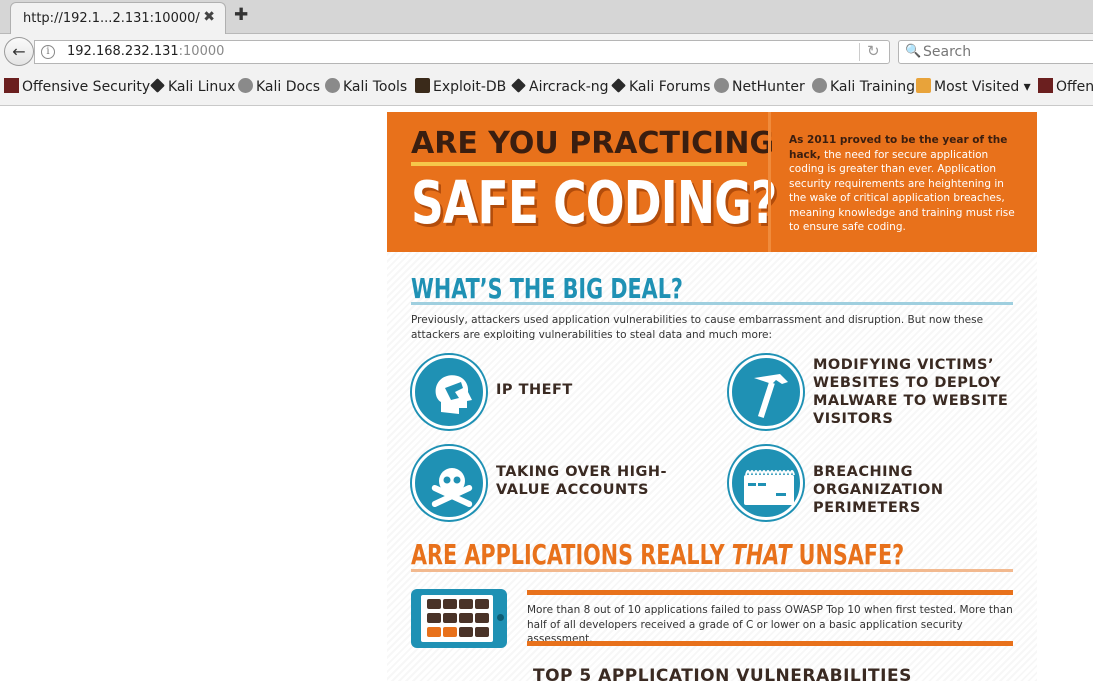  What do you see at coordinates (995, 52) in the screenshot?
I see `search-input: 🔍 Search` at bounding box center [995, 52].